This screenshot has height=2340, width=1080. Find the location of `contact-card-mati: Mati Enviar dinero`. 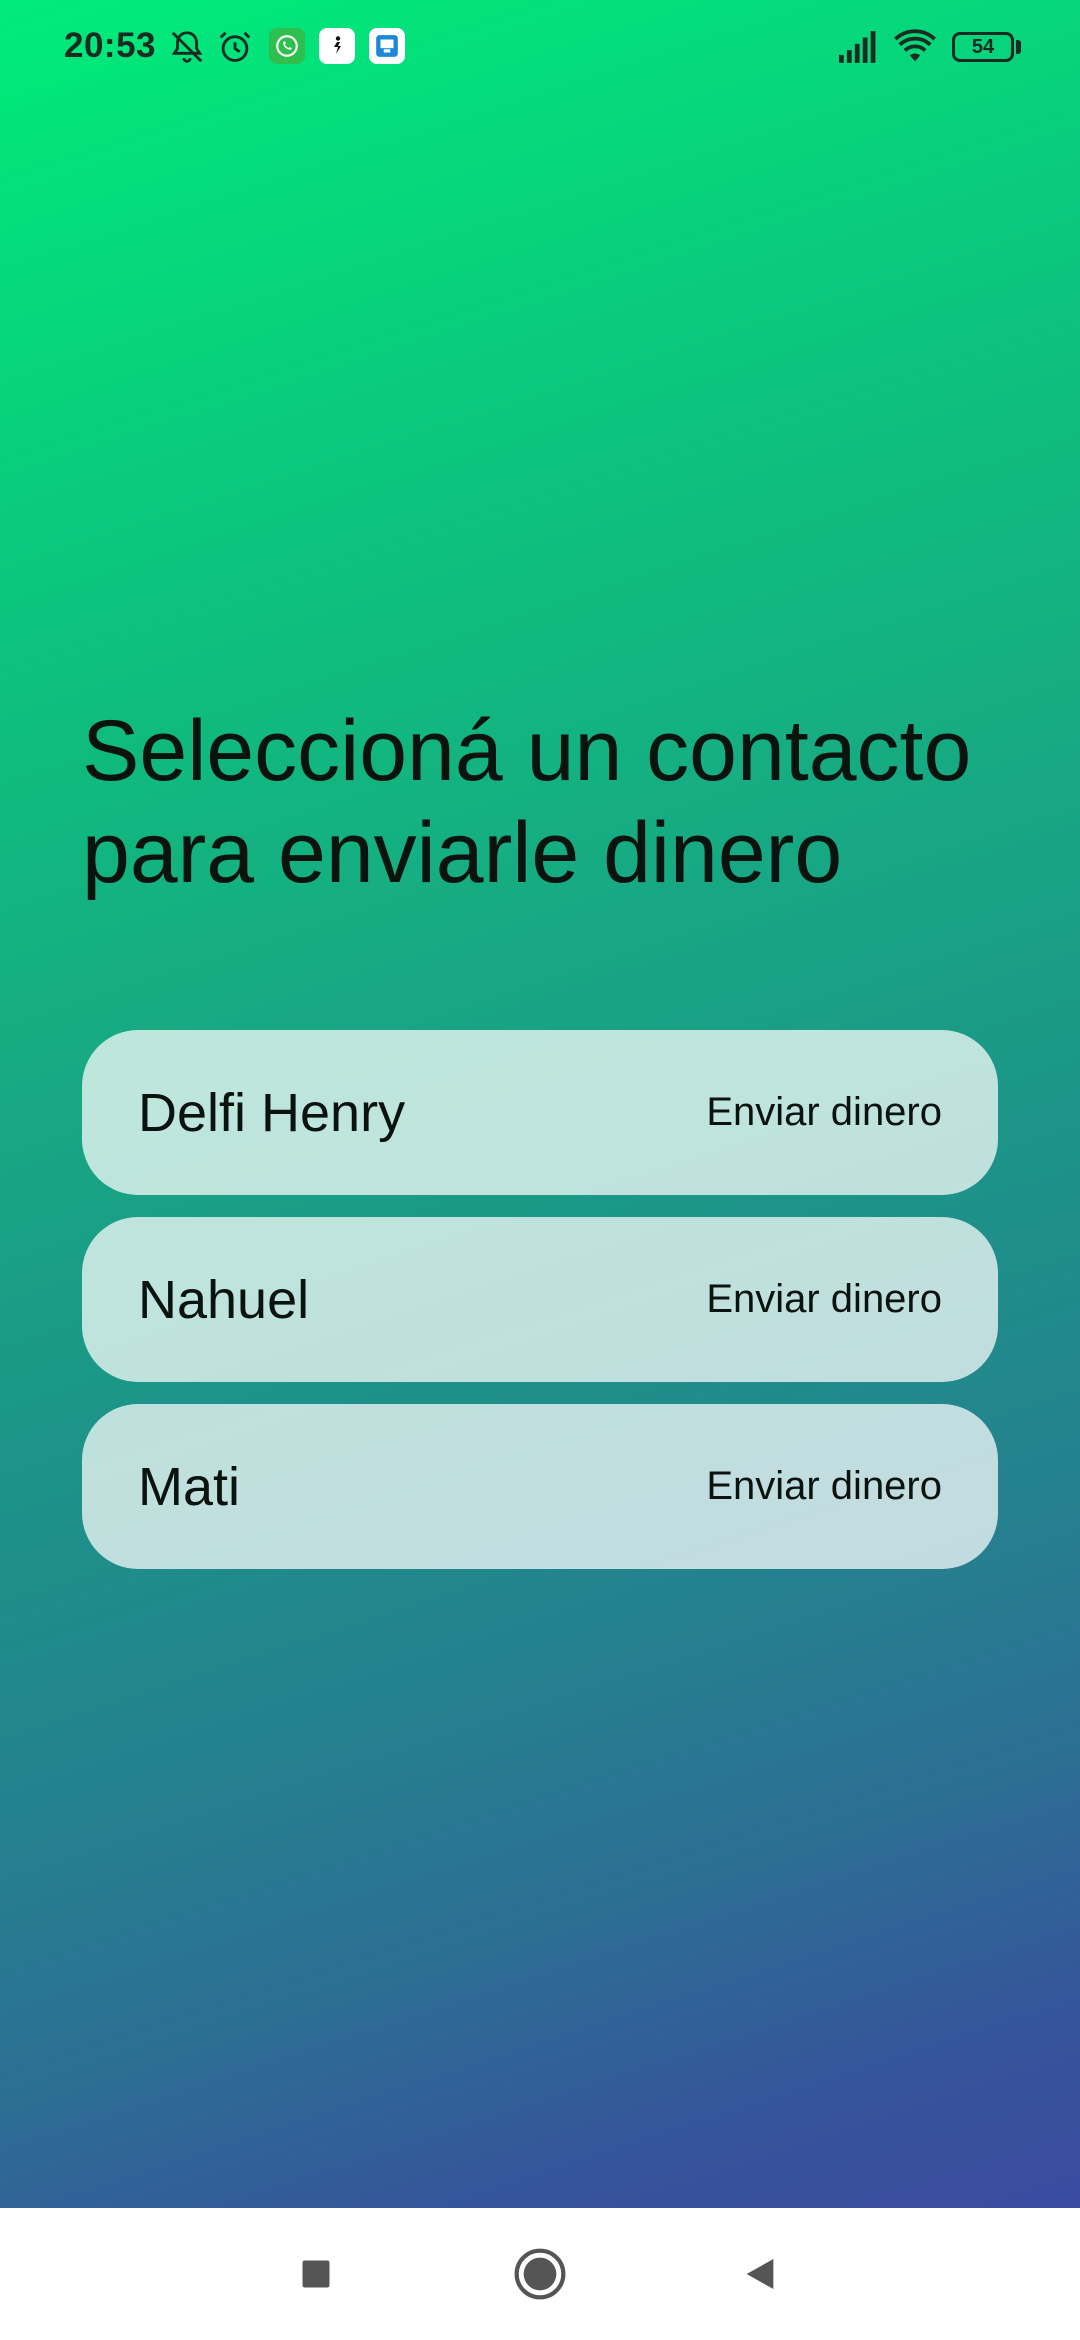

contact-card-mati: Mati Enviar dinero is located at coordinates (540, 1486).